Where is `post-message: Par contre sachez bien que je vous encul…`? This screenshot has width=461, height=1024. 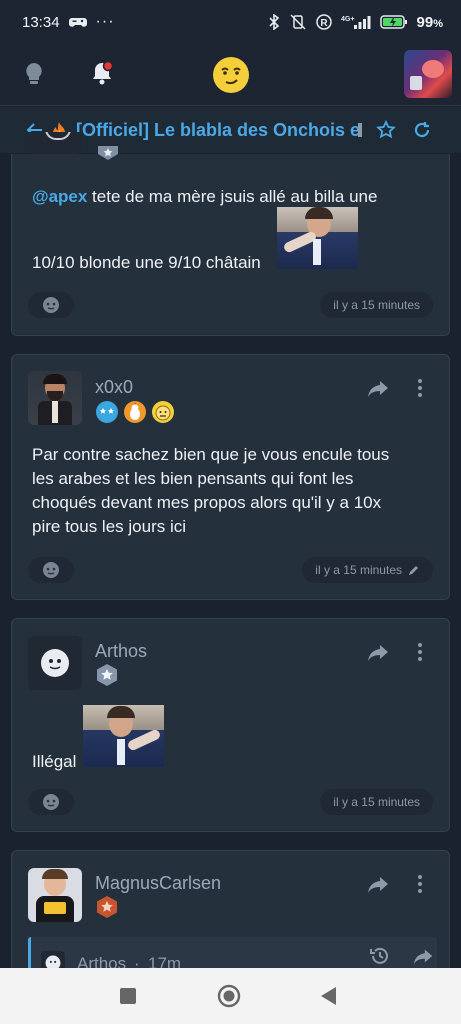
post-message: Par contre sachez bien que je vous encul… is located at coordinates (211, 490).